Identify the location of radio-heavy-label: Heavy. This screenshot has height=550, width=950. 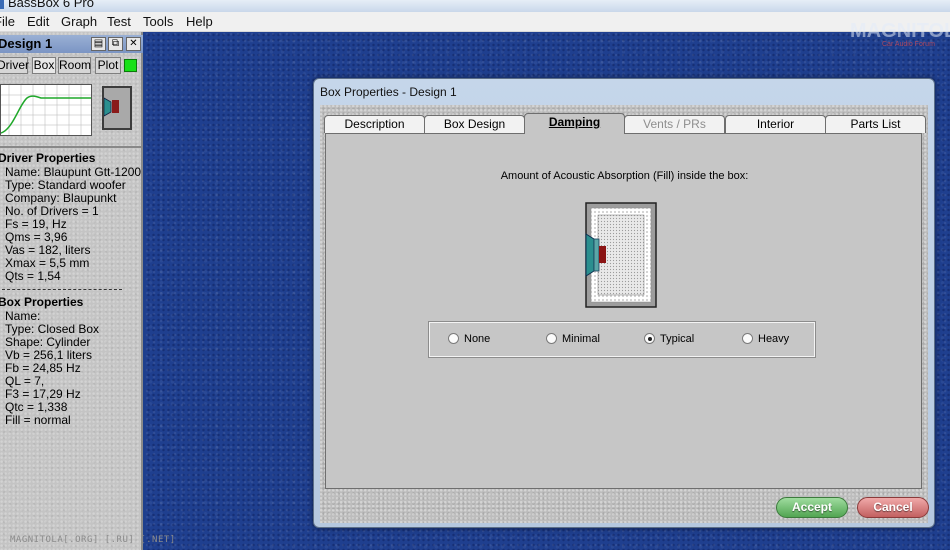
(774, 339).